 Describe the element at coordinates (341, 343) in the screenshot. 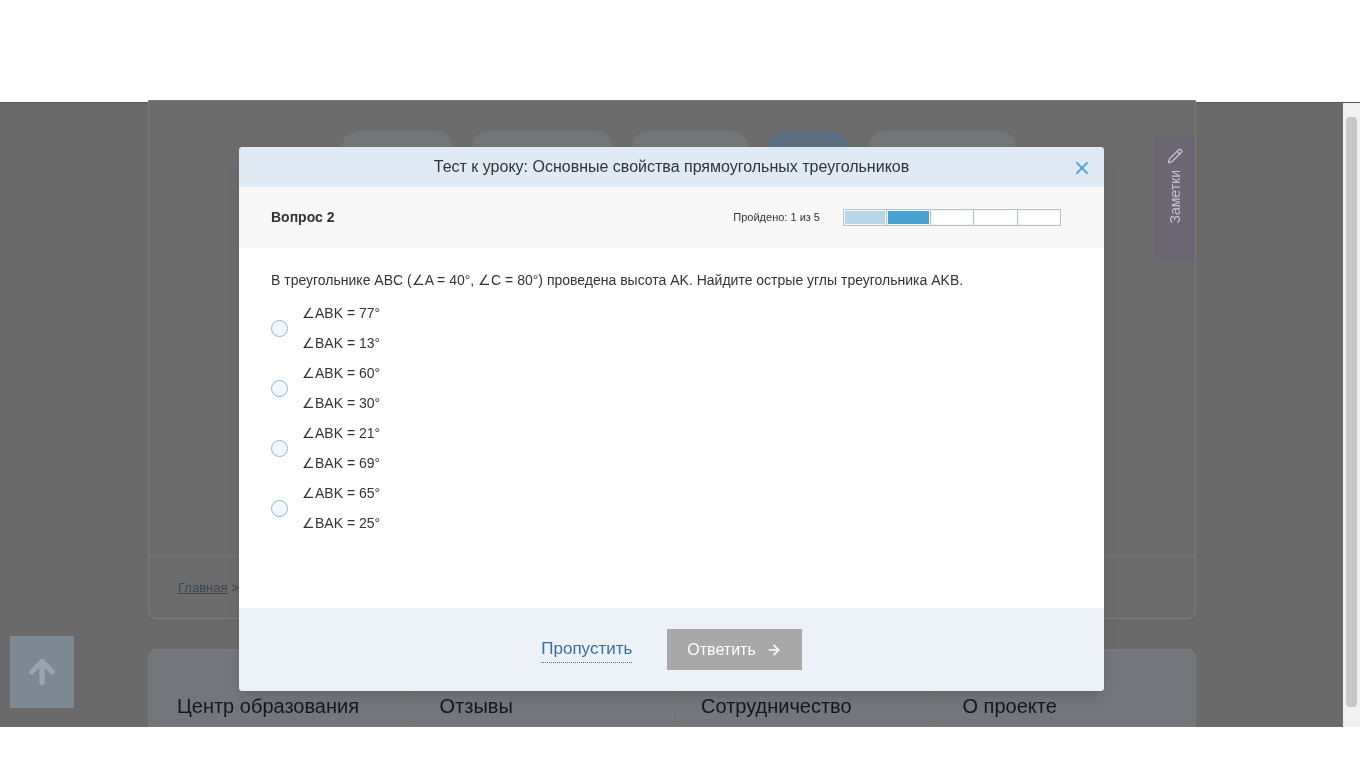

I see `answer-option-text: ∠BAK = 13°` at that location.